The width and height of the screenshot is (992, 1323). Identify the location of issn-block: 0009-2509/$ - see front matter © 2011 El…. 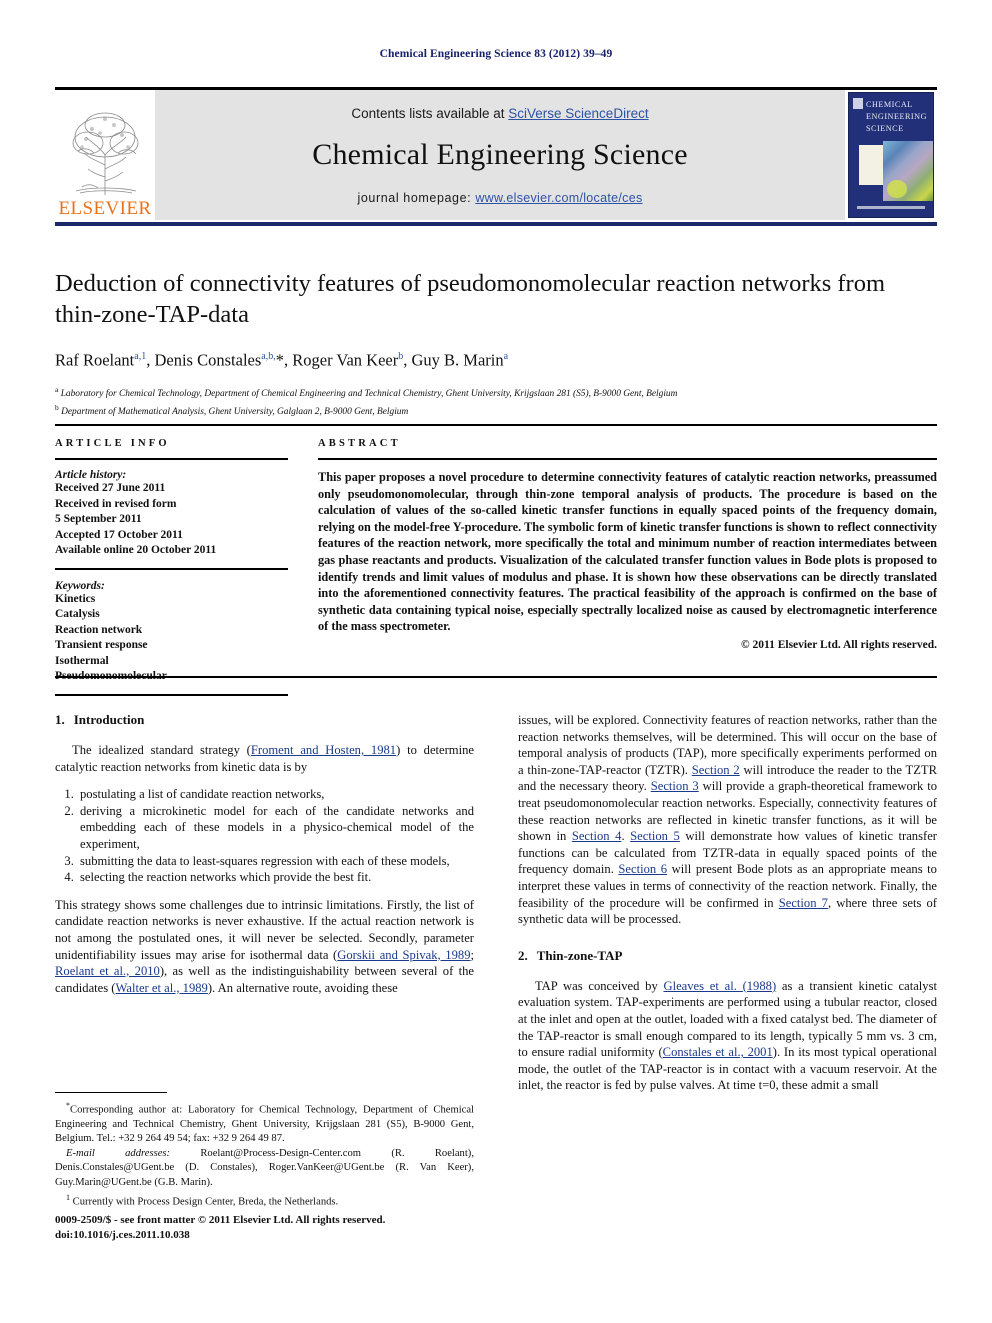
(264, 1227).